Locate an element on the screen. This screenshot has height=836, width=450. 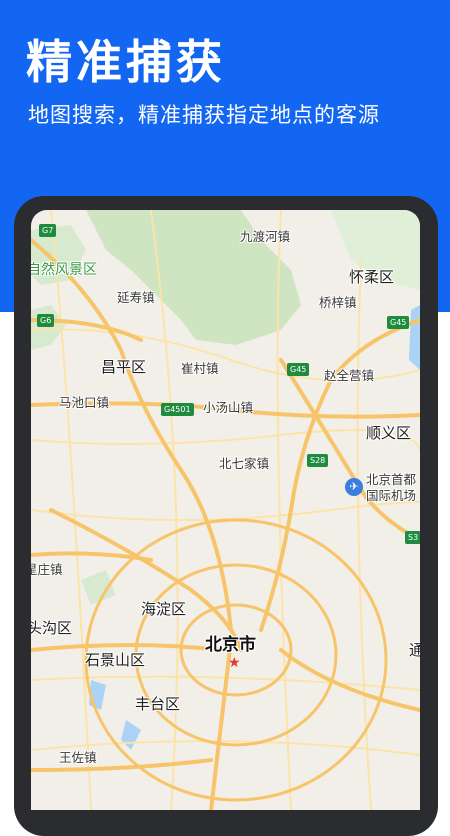
map-label-zhaoquanying: 赵全营镇 is located at coordinates (349, 375).